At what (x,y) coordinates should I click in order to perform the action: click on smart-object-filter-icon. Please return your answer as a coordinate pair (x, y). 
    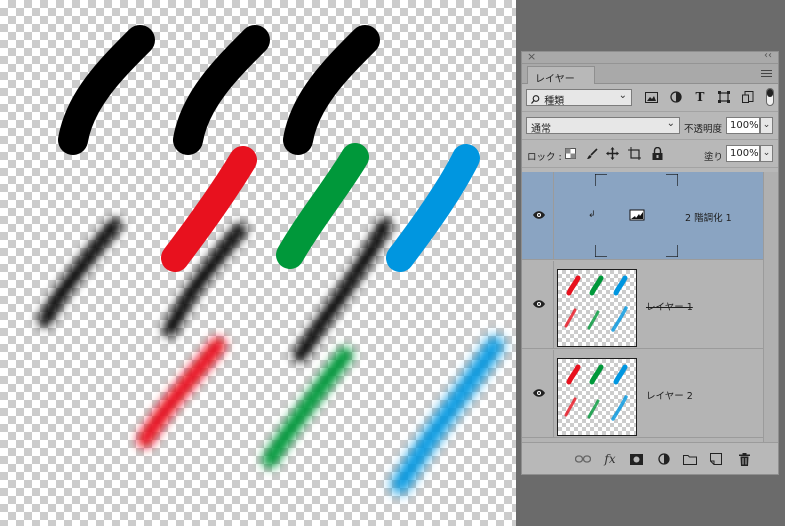
    Looking at the image, I should click on (748, 97).